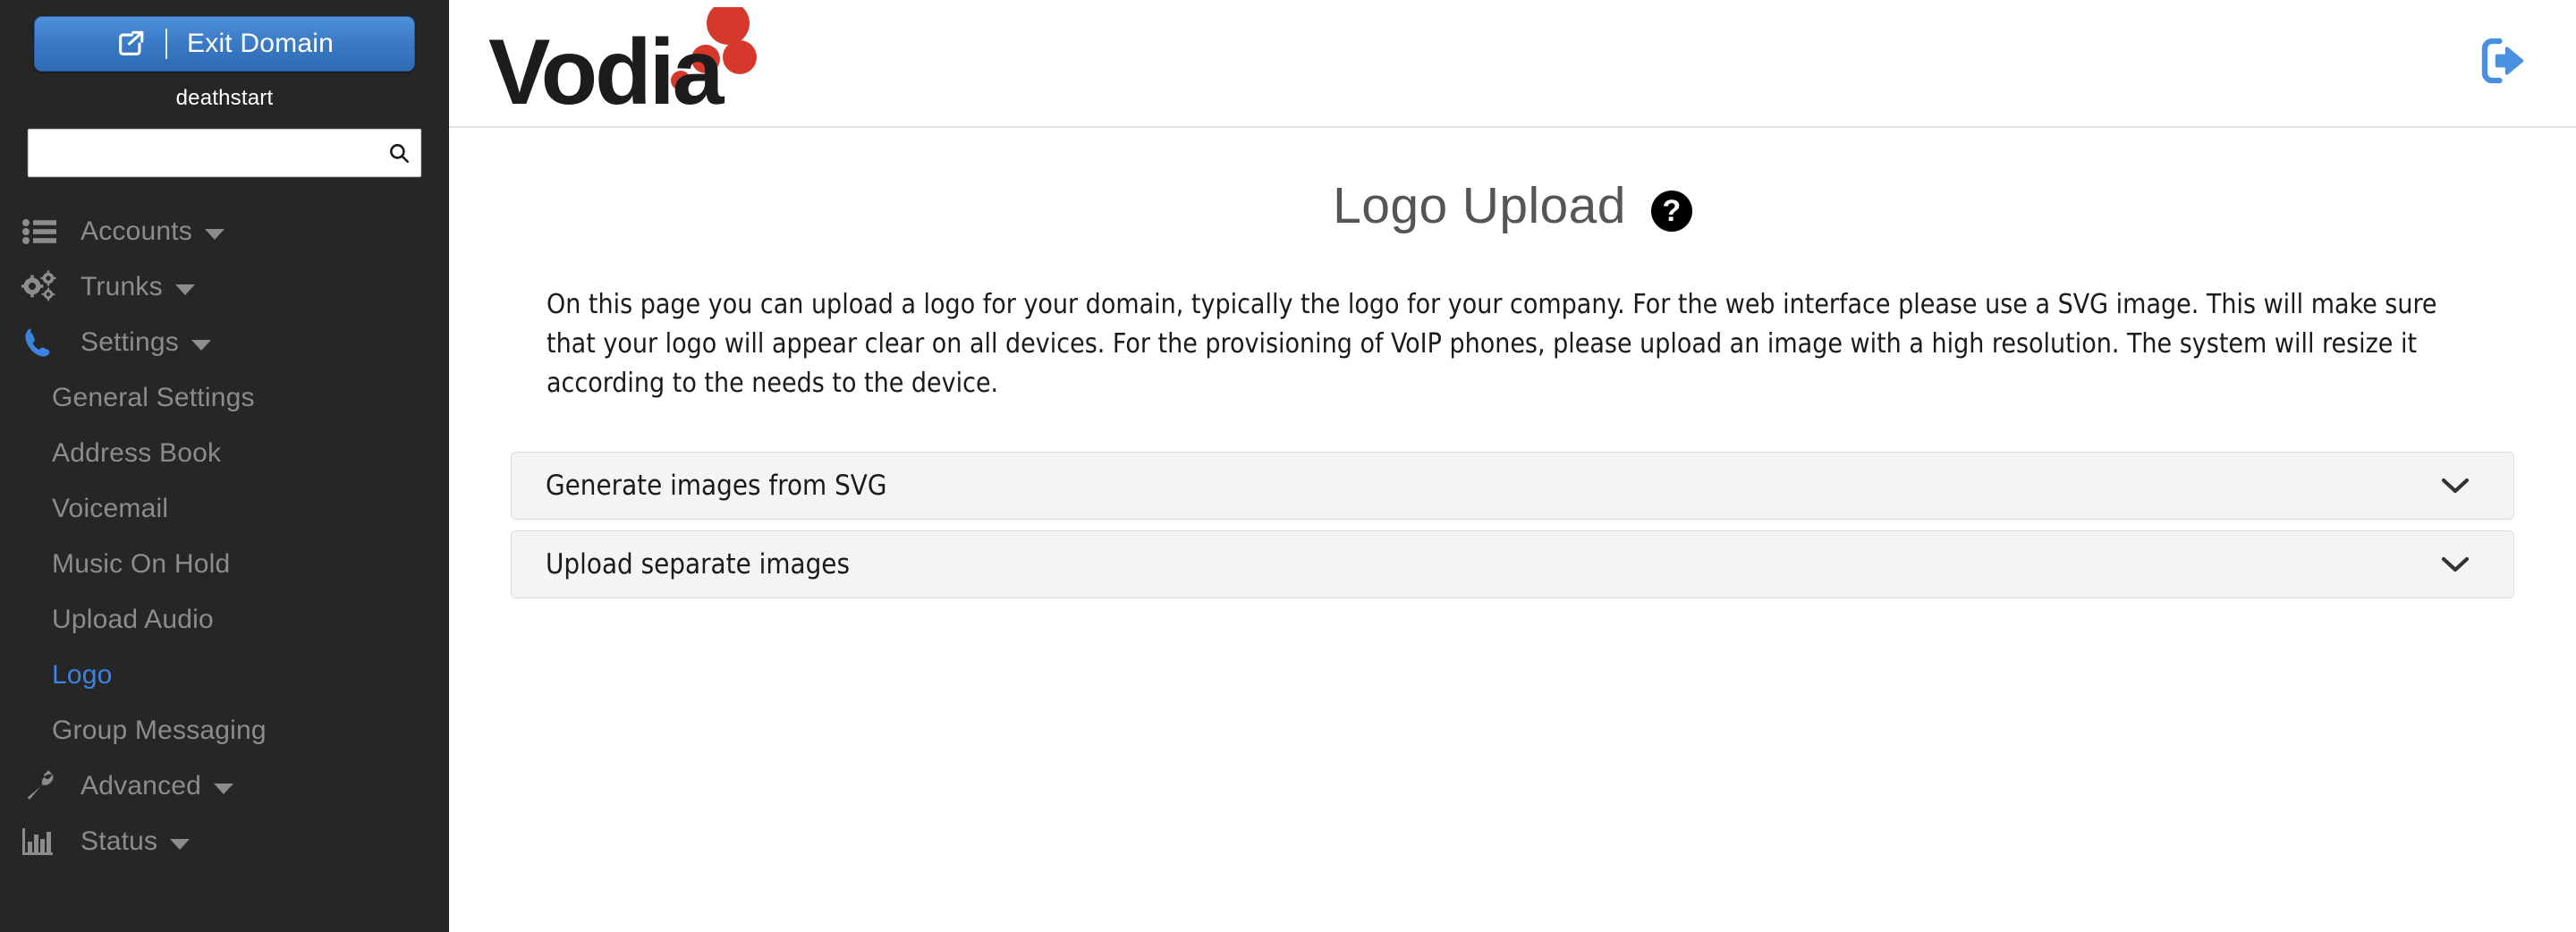 The height and width of the screenshot is (932, 2576). What do you see at coordinates (42, 343) in the screenshot?
I see `phone-icon` at bounding box center [42, 343].